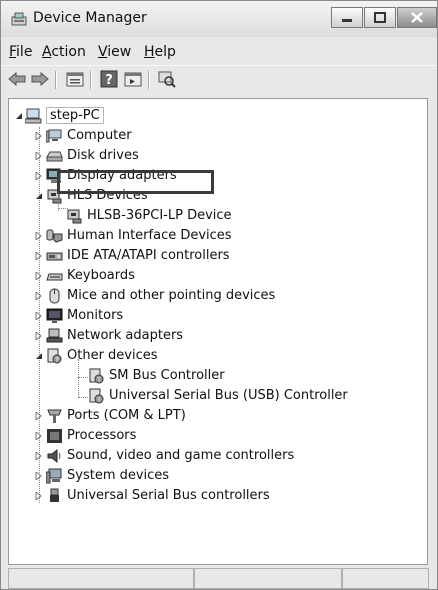 The width and height of the screenshot is (438, 590). I want to click on tree-item-usb-controller: ! Universal Serial Bus (USB) Controller, so click(218, 396).